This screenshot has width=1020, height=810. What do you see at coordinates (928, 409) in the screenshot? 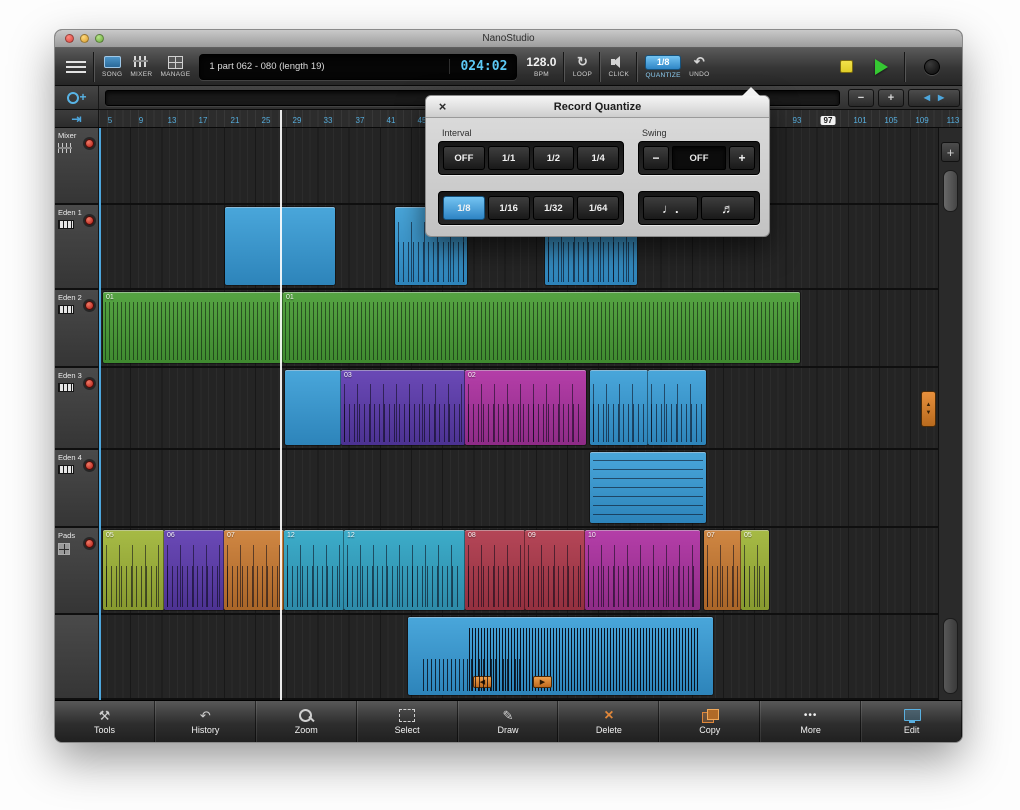
I see `loop-end-handle: ▲ ▼` at bounding box center [928, 409].